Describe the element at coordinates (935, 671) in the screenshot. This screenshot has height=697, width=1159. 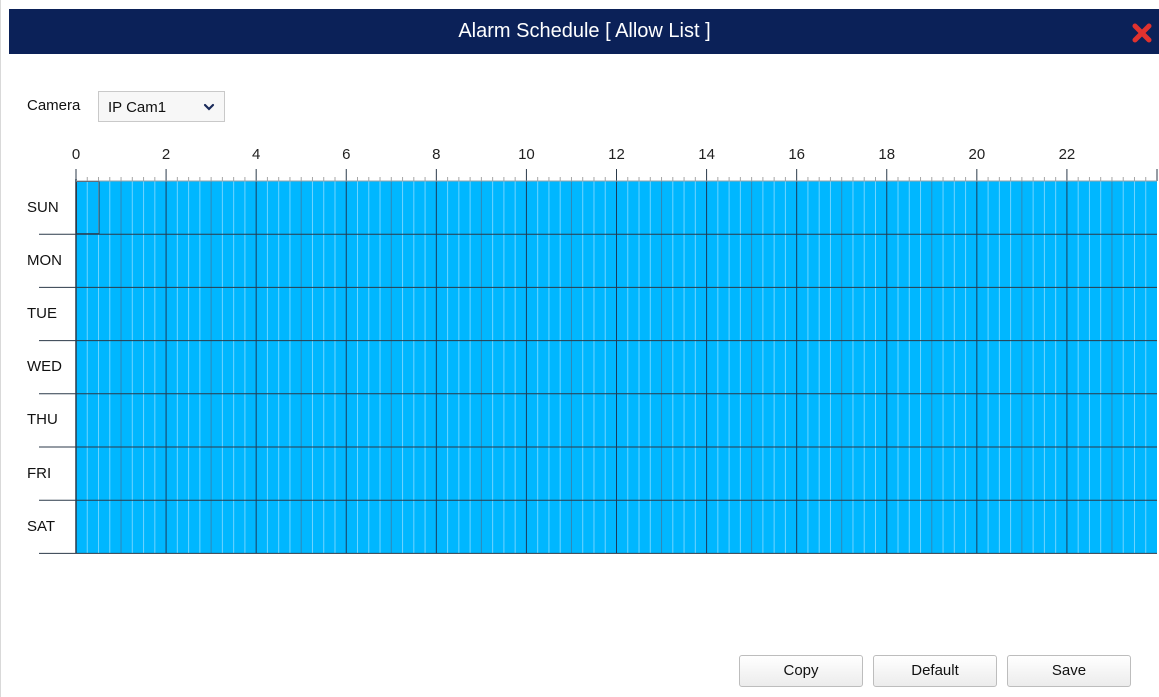
I see `default-button: Default` at that location.